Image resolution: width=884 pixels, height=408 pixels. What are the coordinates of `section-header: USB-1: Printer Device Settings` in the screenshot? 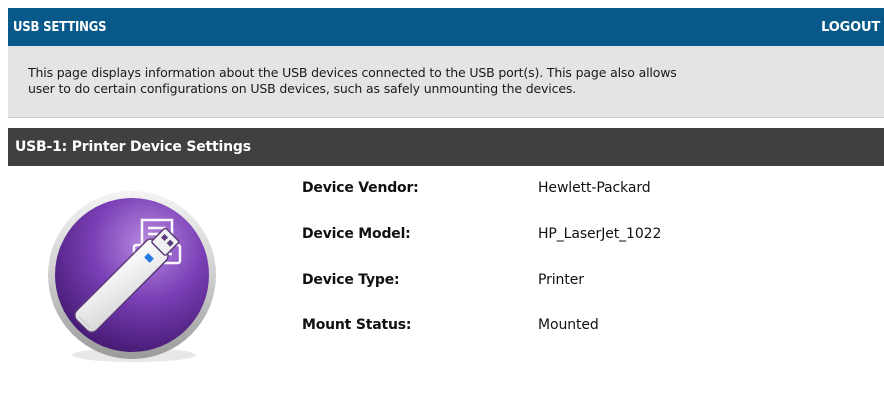 It's located at (446, 147).